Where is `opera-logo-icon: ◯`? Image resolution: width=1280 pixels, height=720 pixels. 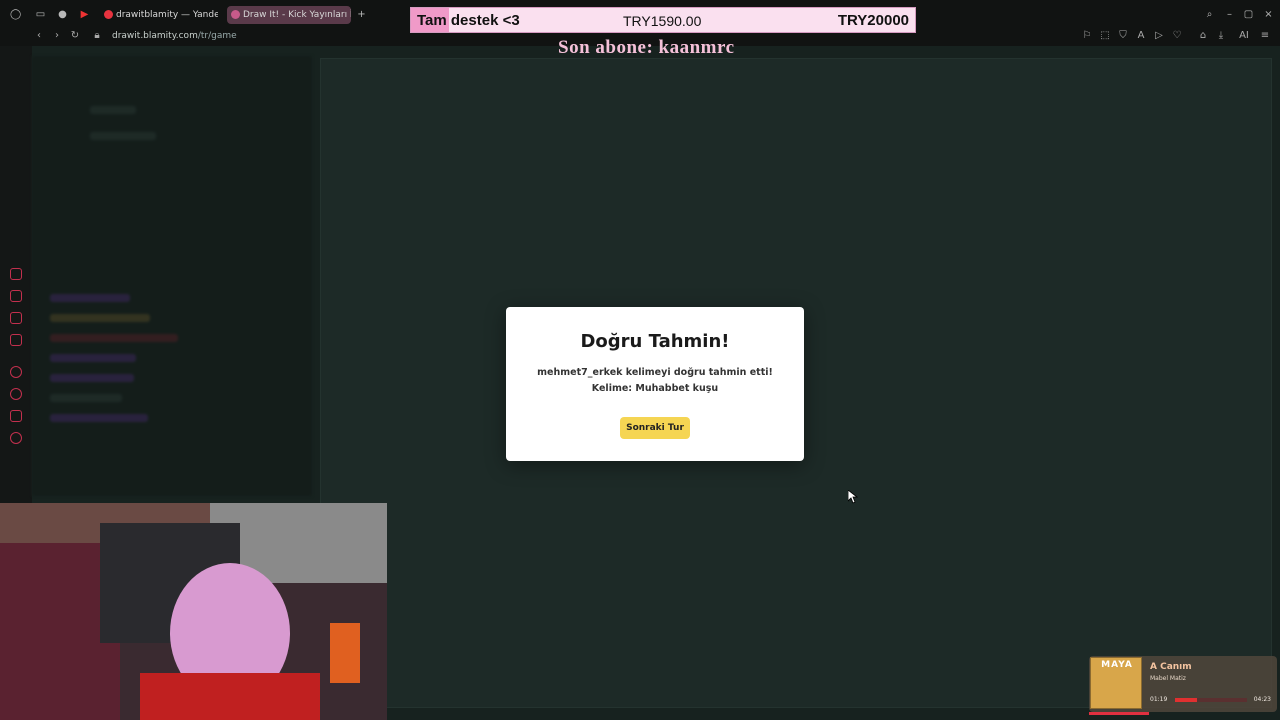 opera-logo-icon: ◯ is located at coordinates (15, 14).